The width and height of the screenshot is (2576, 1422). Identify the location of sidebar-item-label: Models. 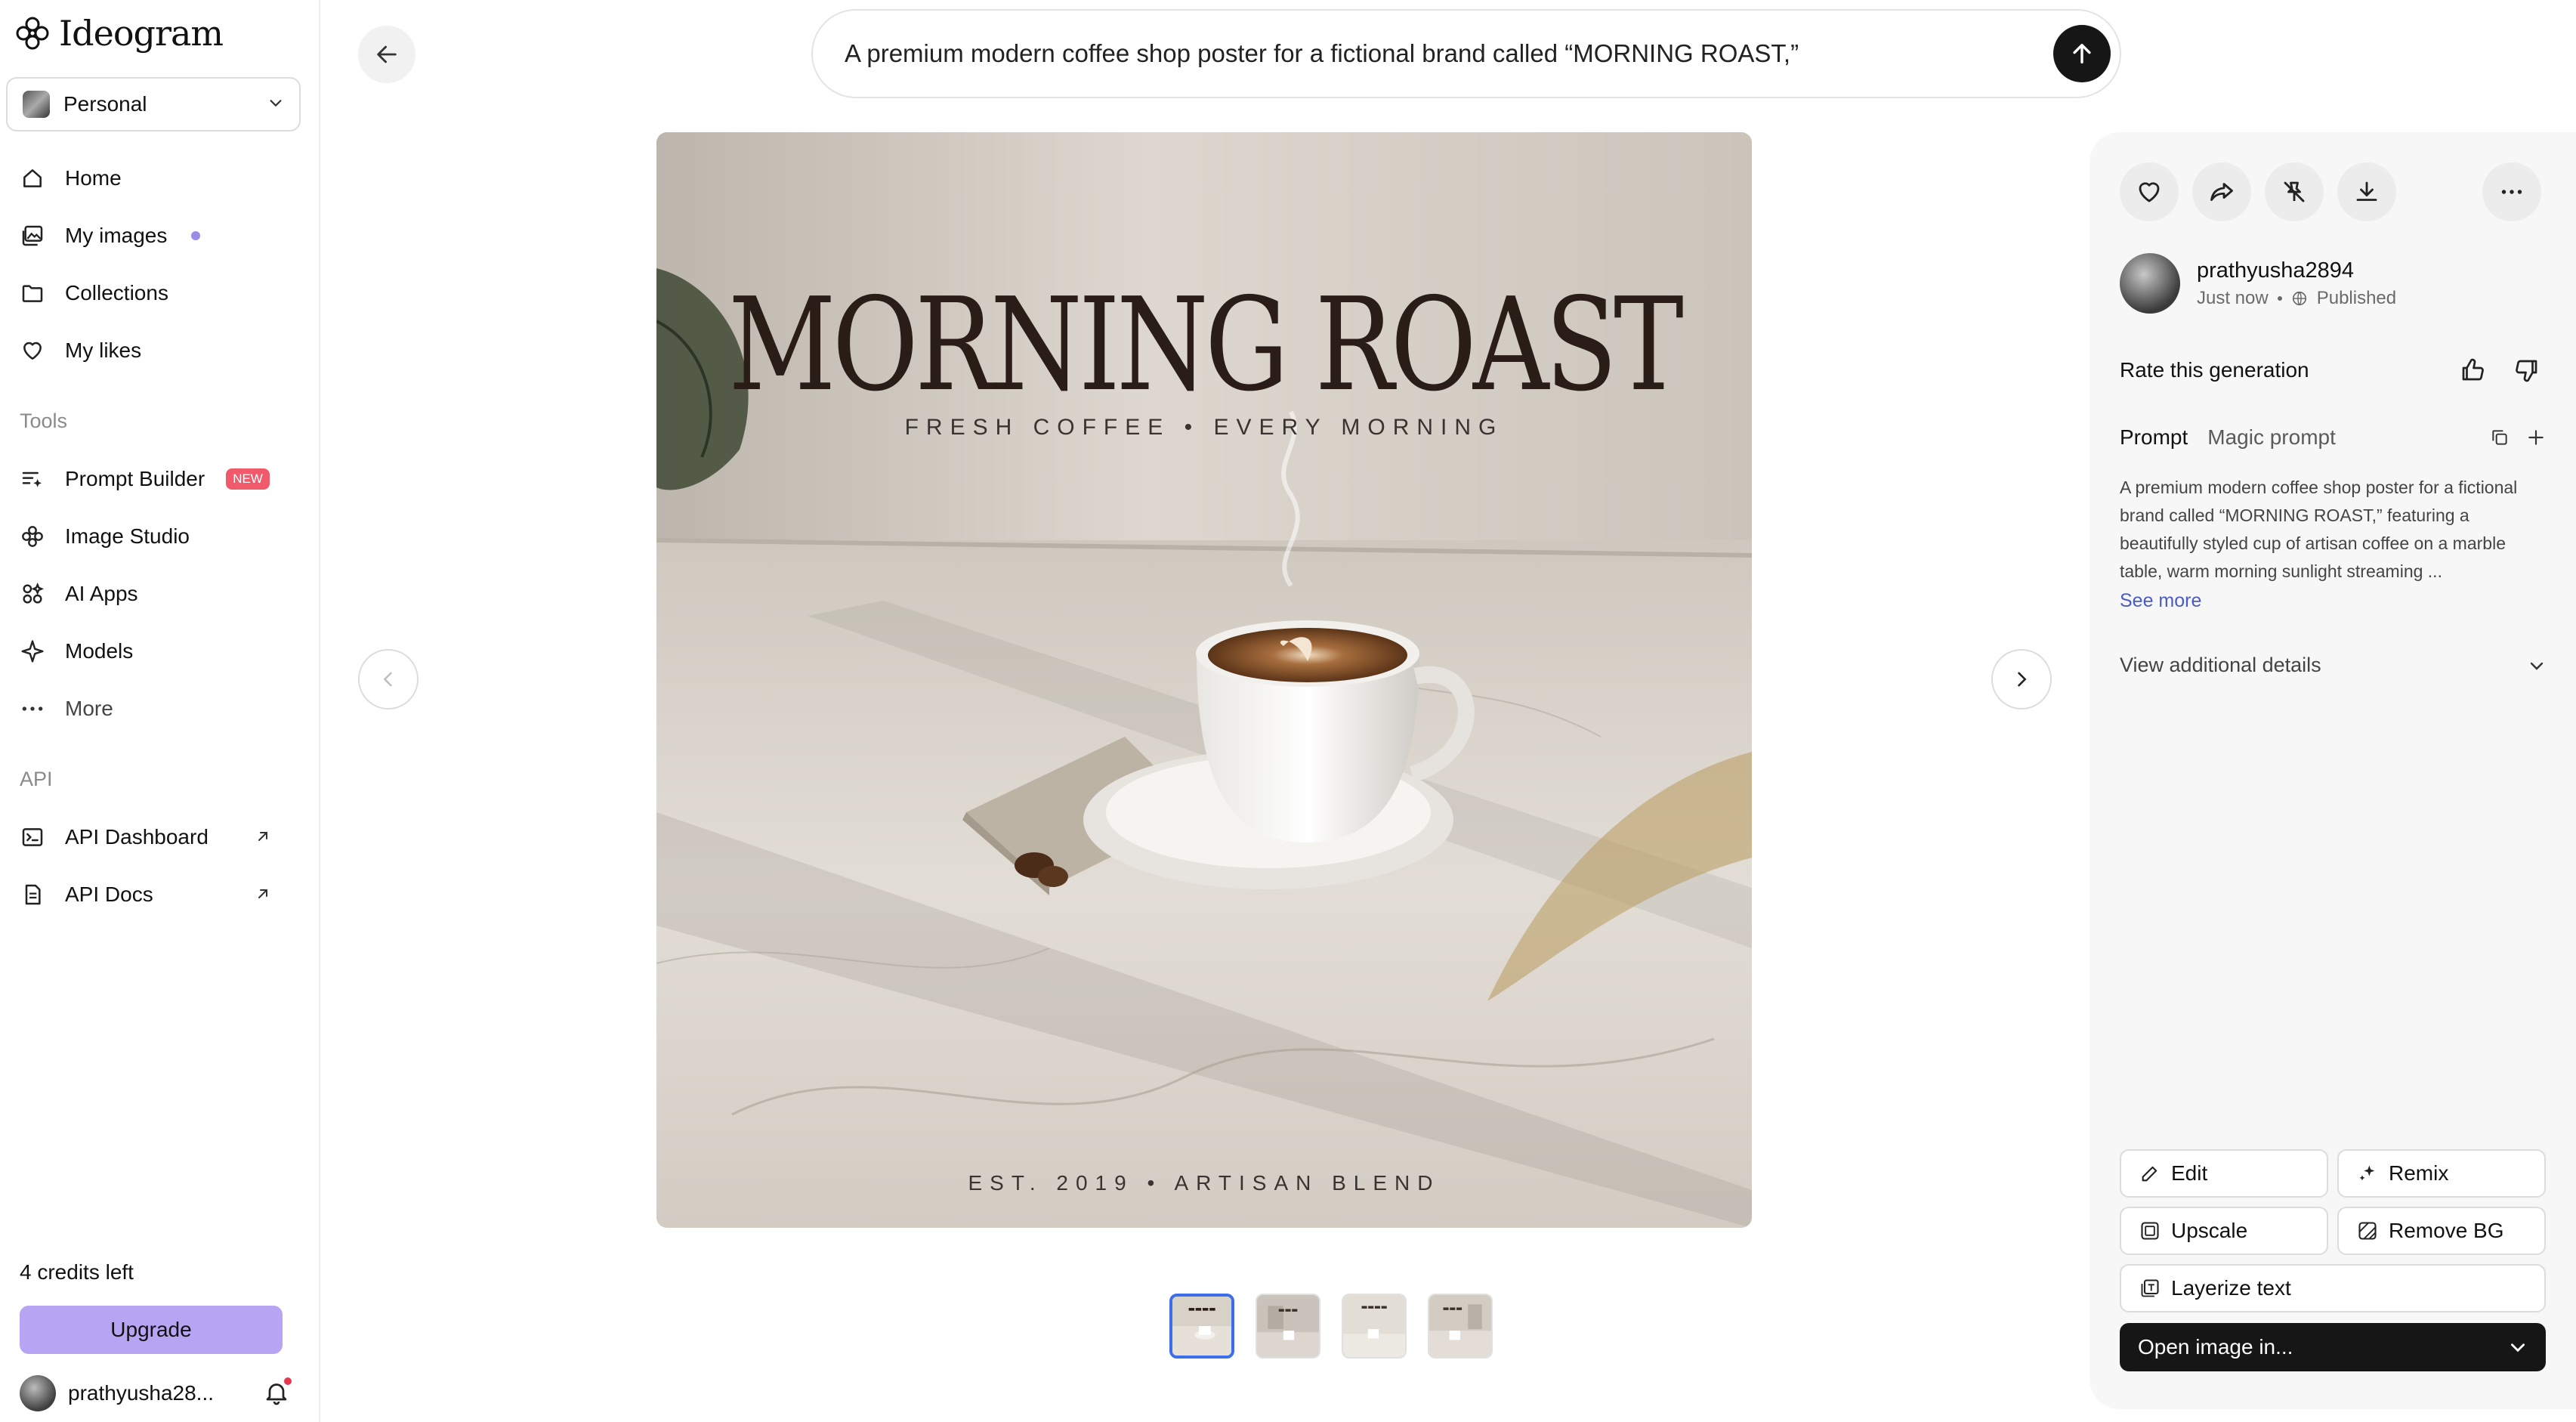
(99, 651).